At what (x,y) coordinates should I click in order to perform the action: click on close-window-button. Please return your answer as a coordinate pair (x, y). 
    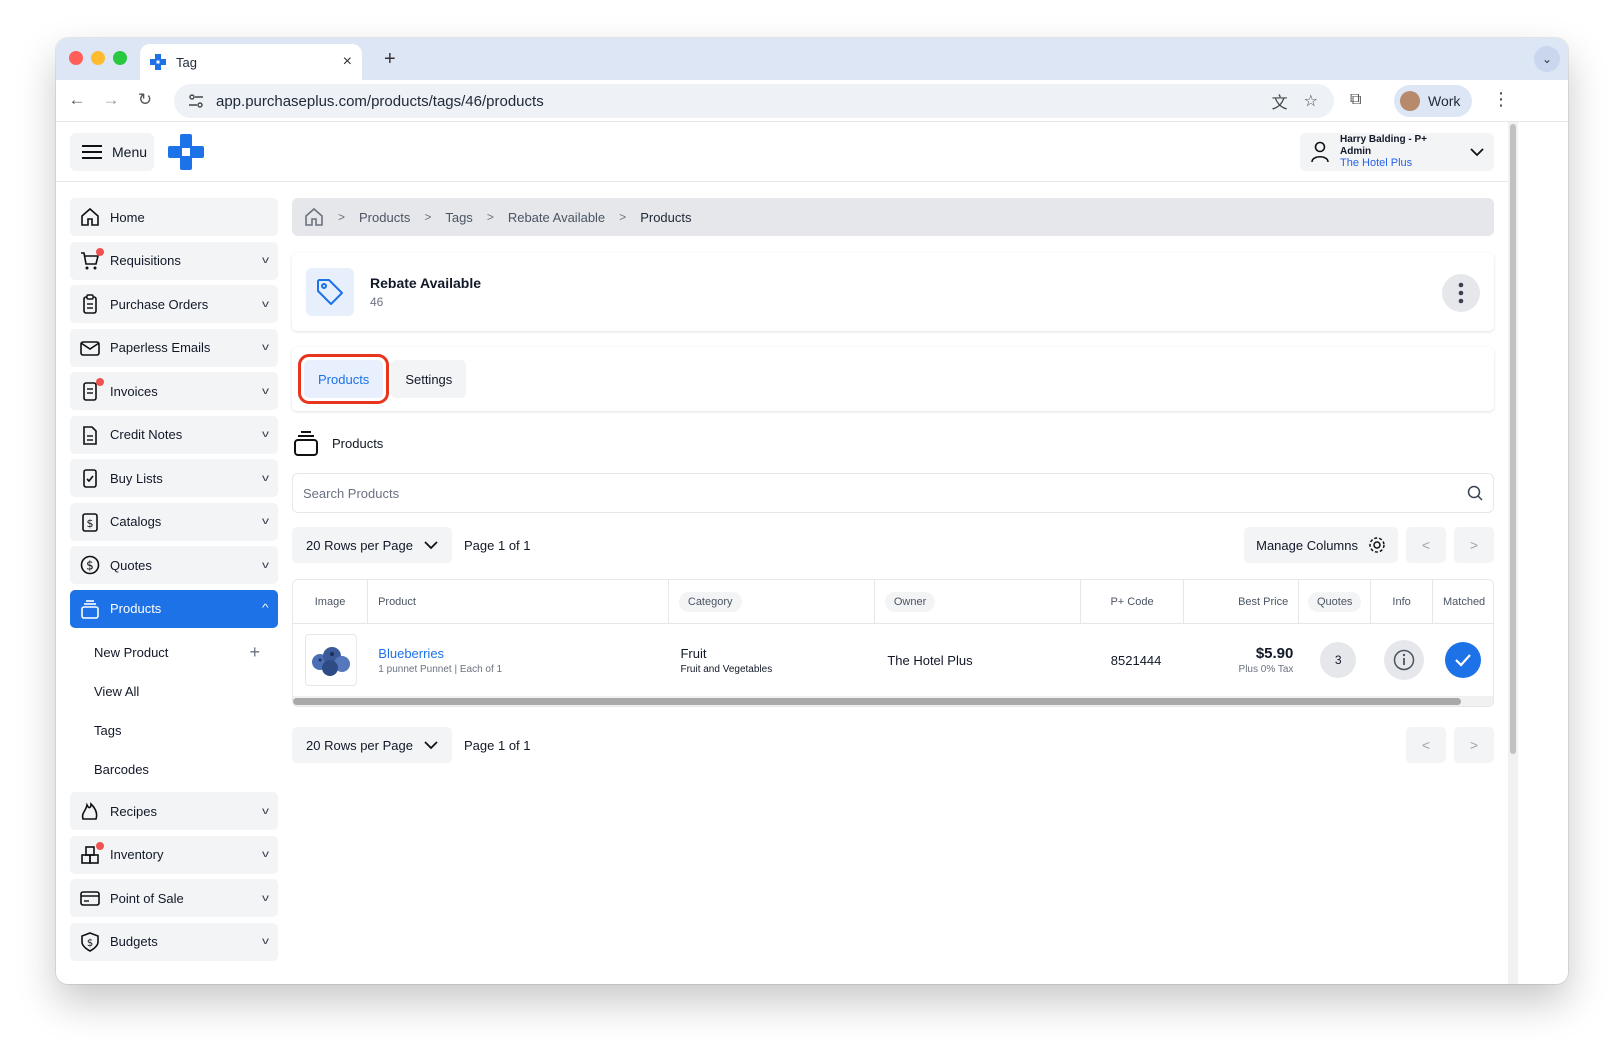
    Looking at the image, I should click on (76, 58).